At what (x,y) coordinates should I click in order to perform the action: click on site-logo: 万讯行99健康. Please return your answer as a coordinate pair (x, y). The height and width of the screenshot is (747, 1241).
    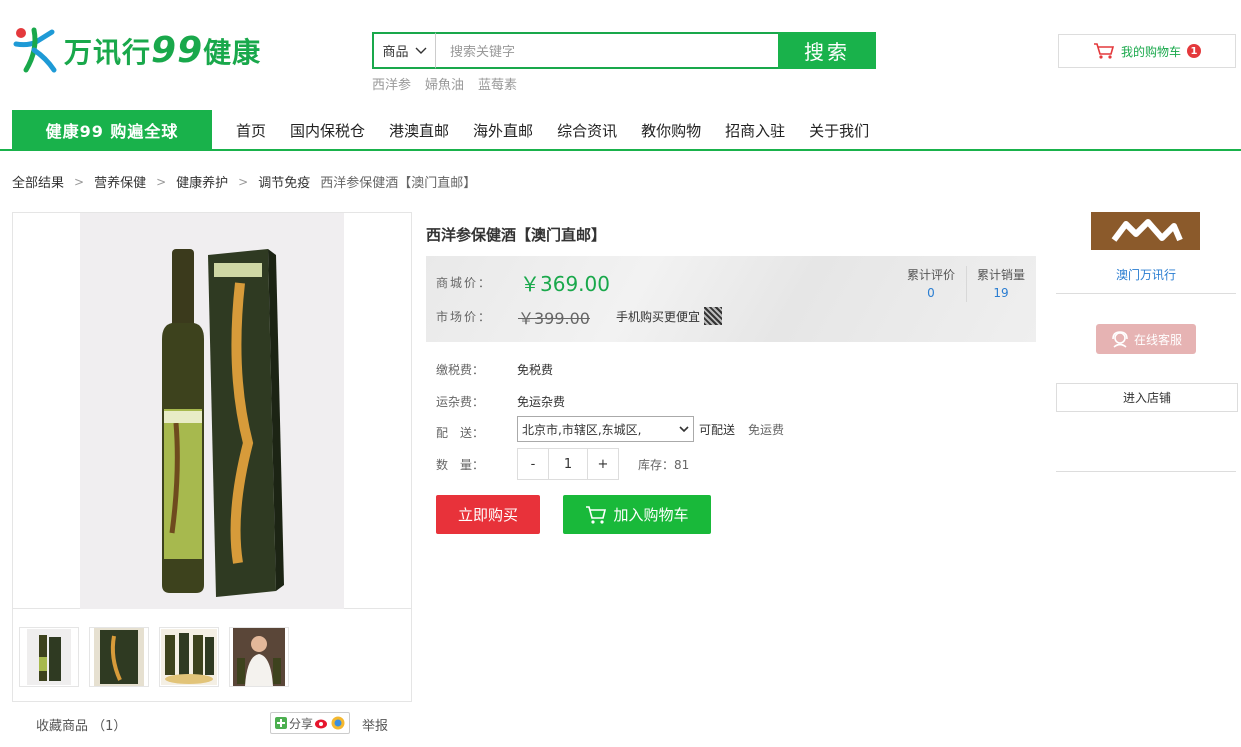
    Looking at the image, I should click on (136, 50).